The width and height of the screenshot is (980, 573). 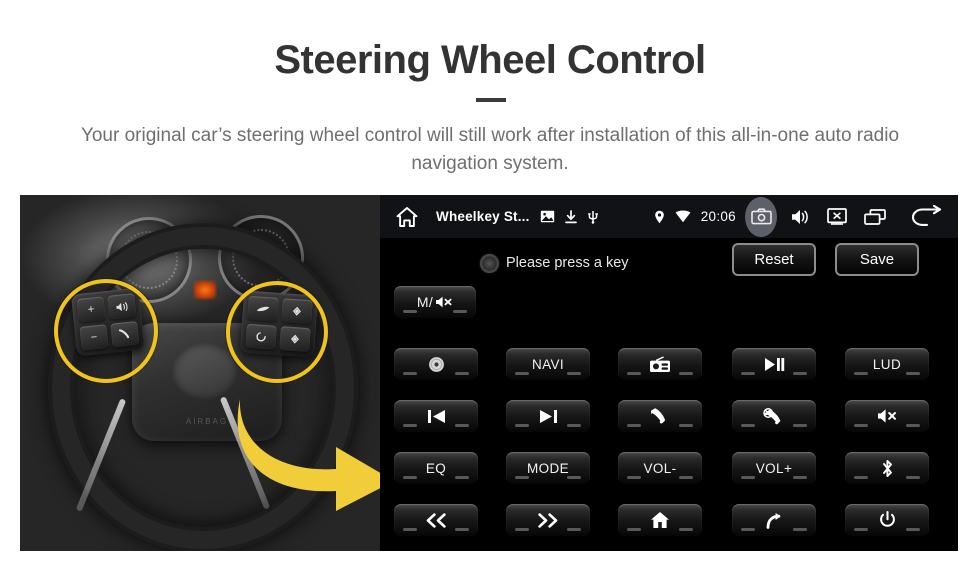 What do you see at coordinates (799, 217) in the screenshot?
I see `volume-icon` at bounding box center [799, 217].